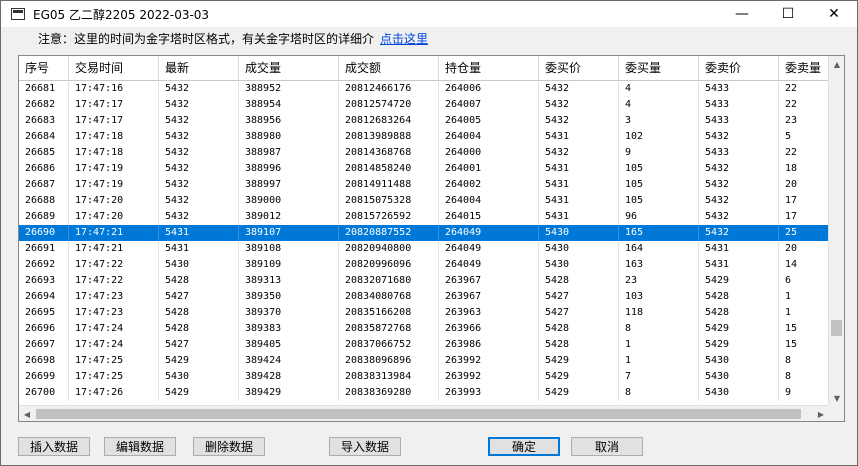 Image resolution: width=858 pixels, height=466 pixels. Describe the element at coordinates (289, 105) in the screenshot. I see `table-cell: 388954` at that location.